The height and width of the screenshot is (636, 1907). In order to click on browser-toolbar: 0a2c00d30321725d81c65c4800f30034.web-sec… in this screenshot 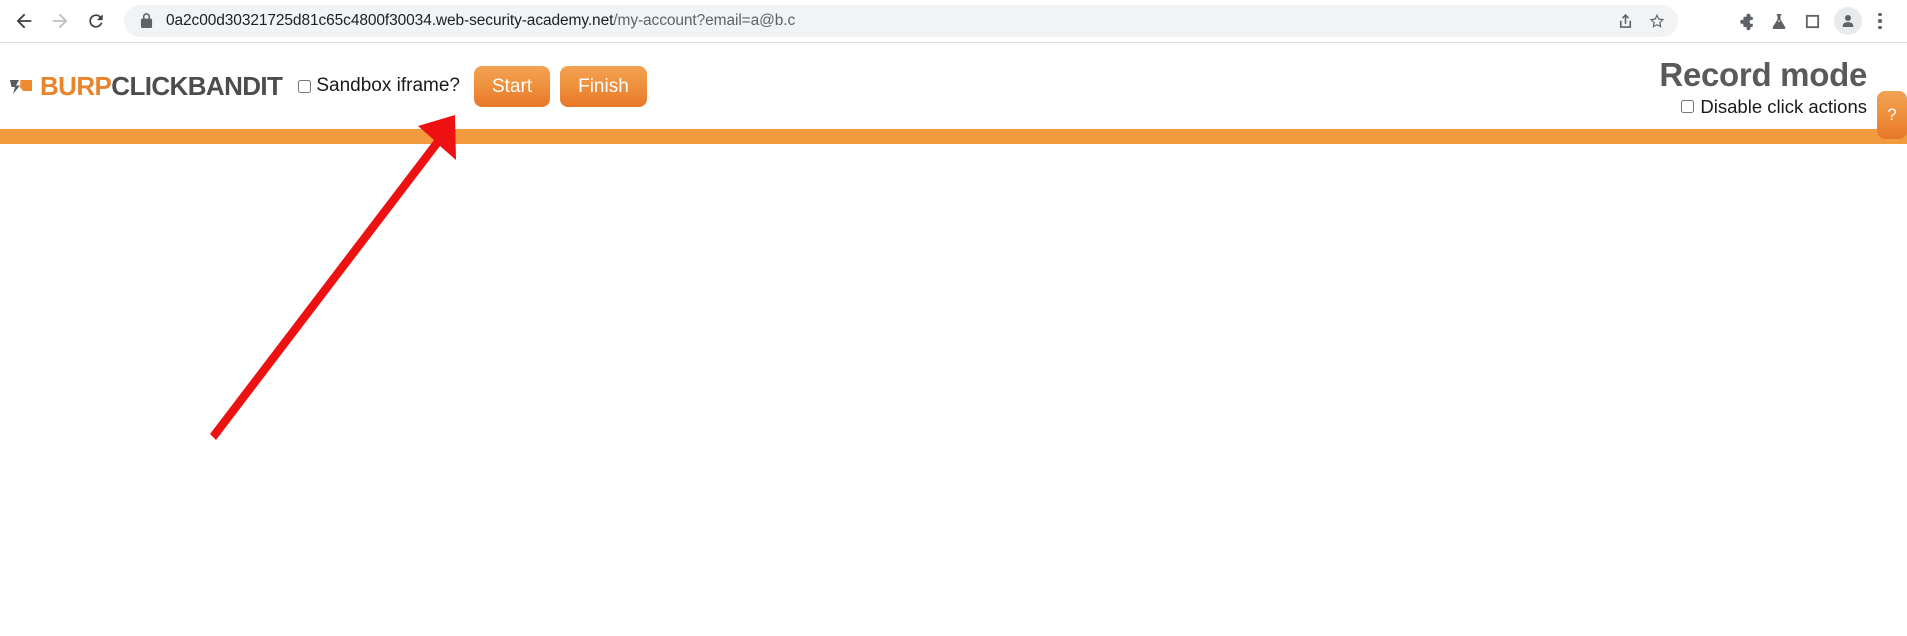, I will do `click(953, 21)`.